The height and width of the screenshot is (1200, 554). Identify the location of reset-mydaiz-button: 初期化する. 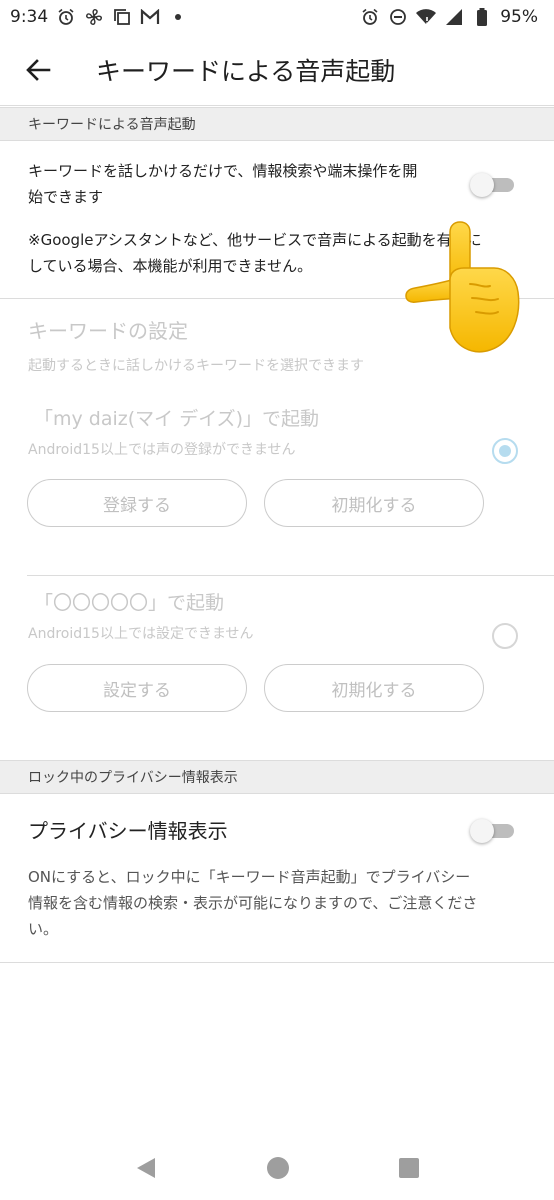
(374, 503).